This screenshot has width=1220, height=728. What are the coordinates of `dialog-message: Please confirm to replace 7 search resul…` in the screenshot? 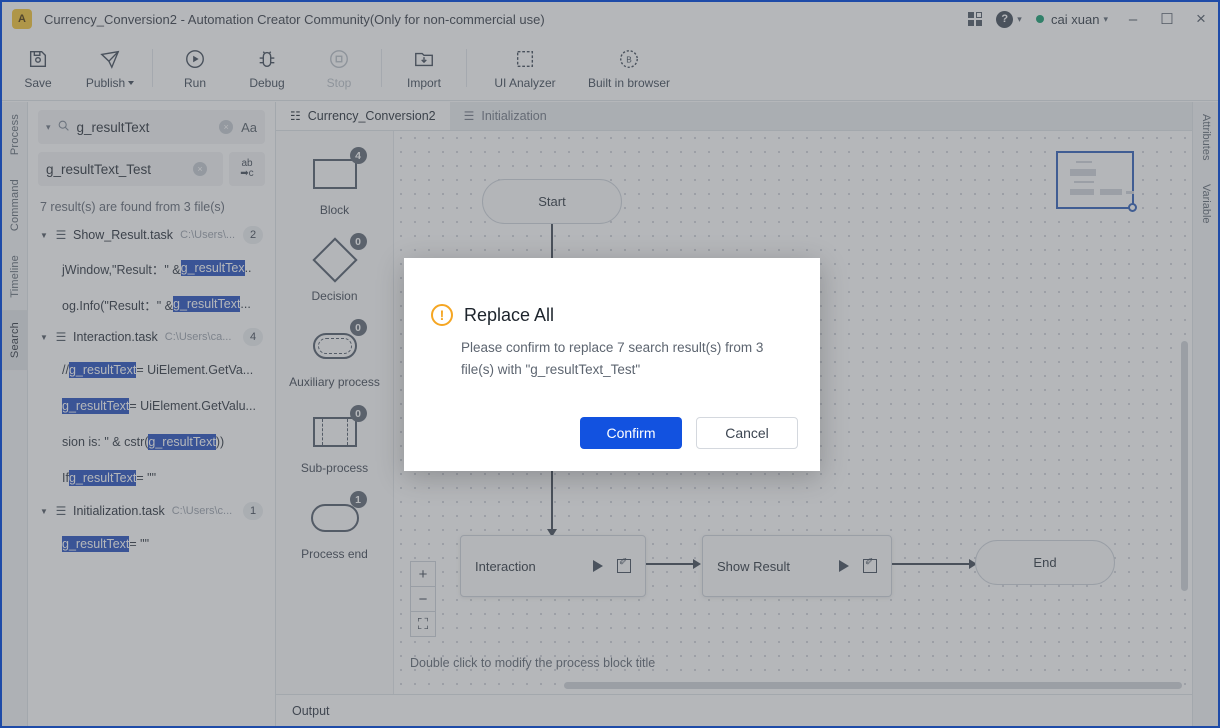 It's located at (612, 358).